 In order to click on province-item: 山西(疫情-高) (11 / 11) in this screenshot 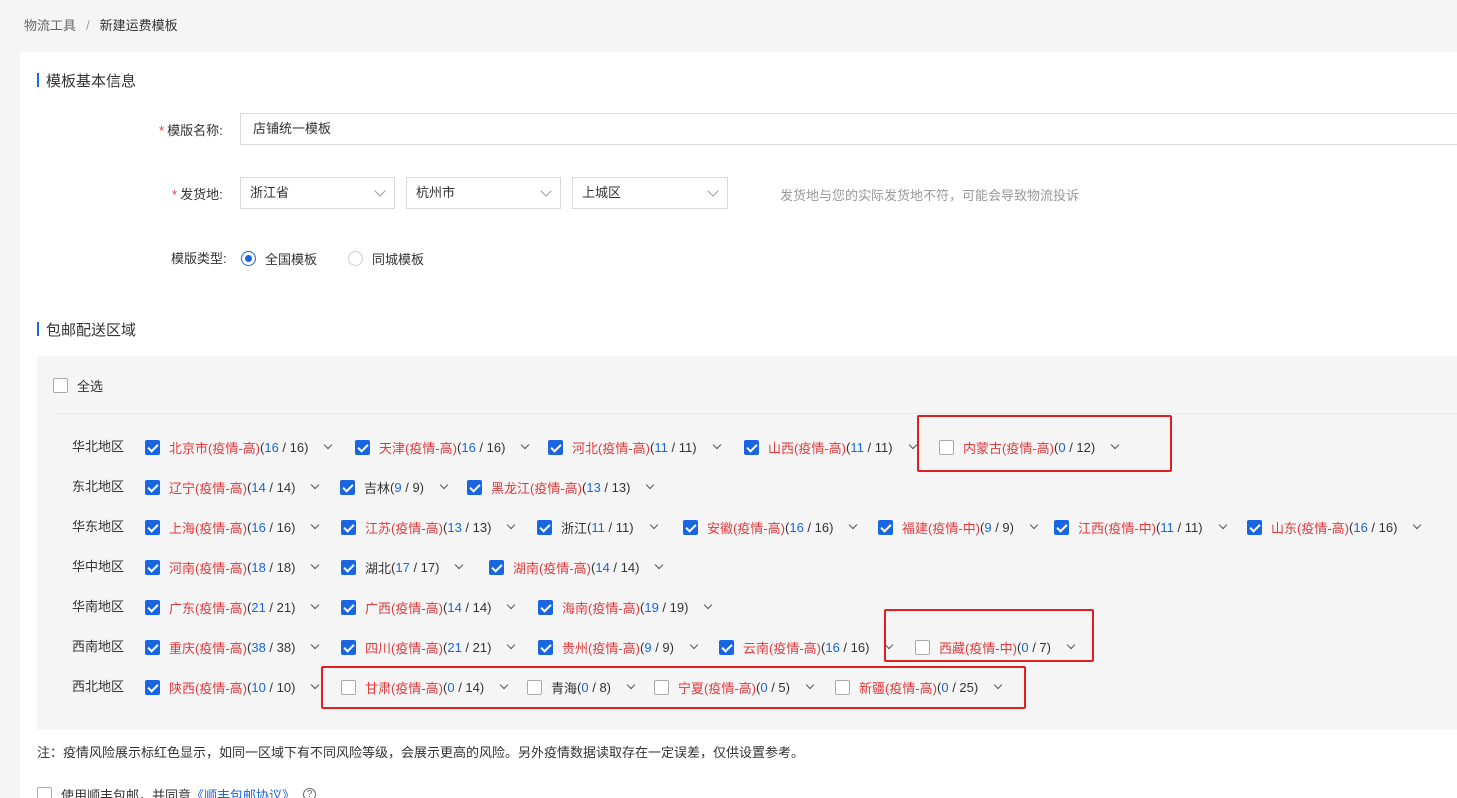, I will do `click(830, 447)`.